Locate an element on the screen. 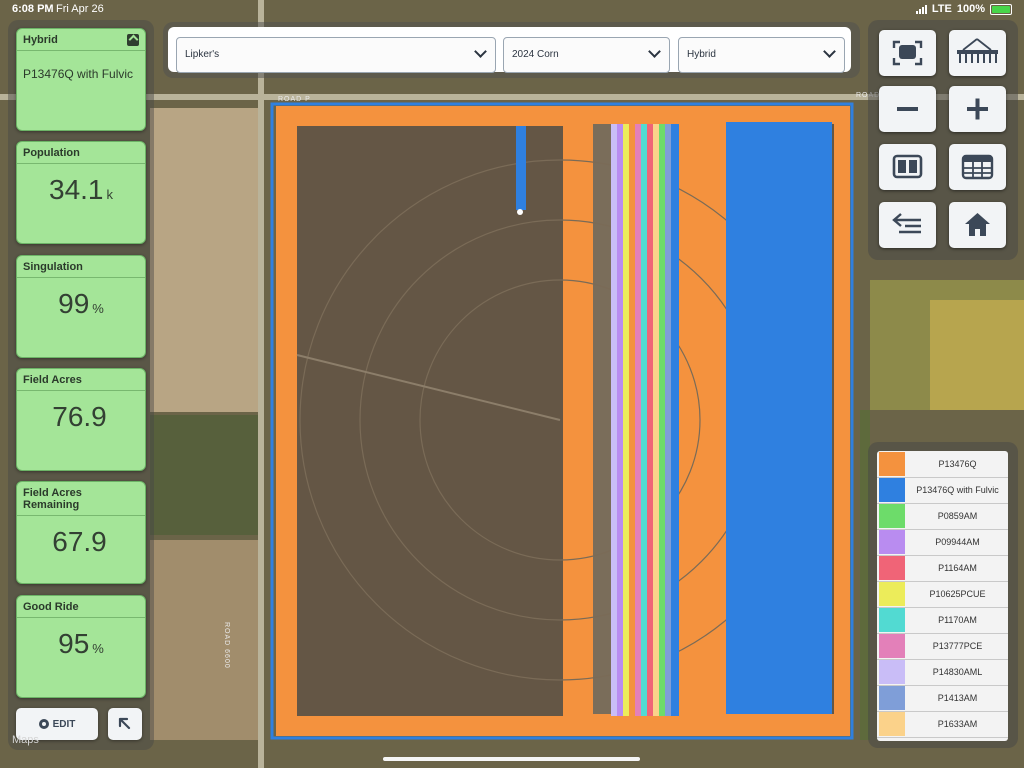 The image size is (1024, 768). layers-list-icon is located at coordinates (906, 223).